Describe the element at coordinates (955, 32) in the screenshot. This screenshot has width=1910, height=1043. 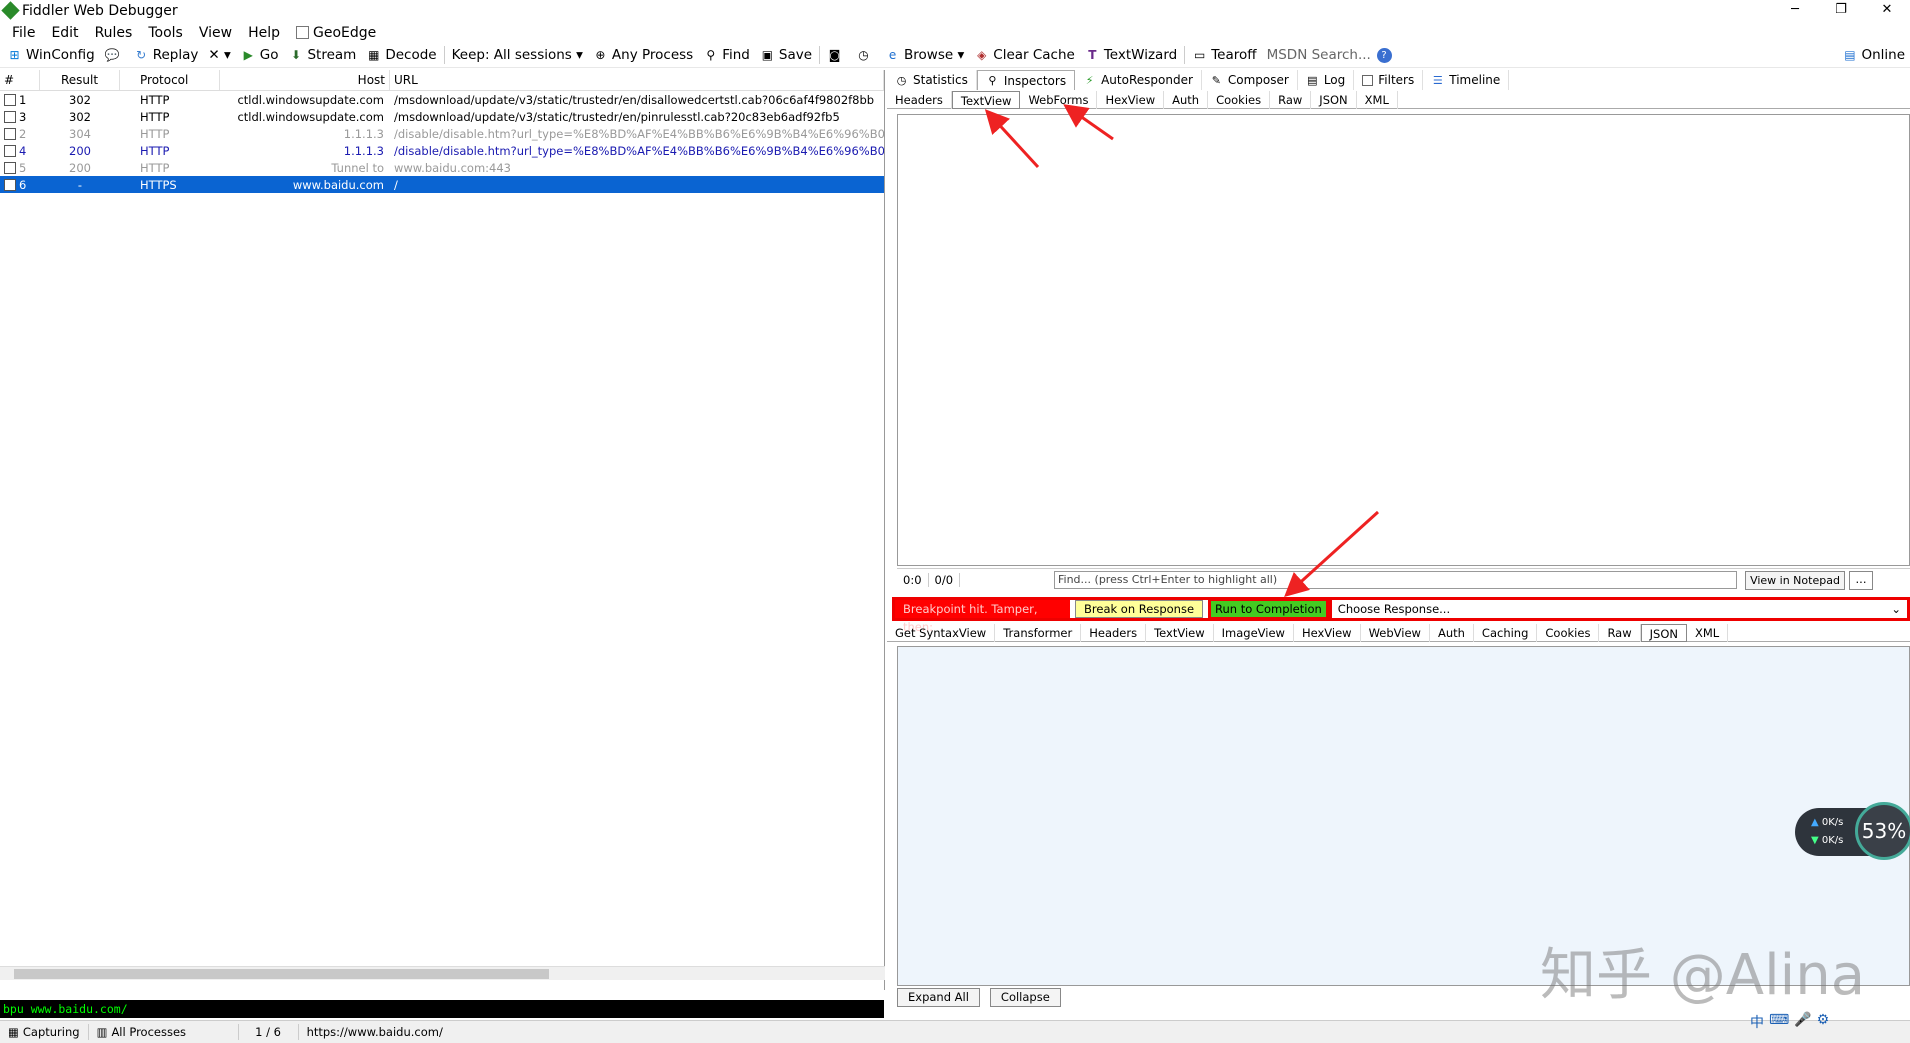
I see `menu-bar: File Edit Rules Tools View Help GeoEdge` at that location.